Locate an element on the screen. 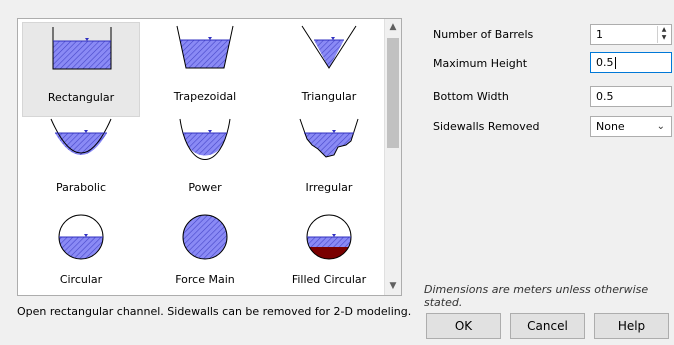 The height and width of the screenshot is (345, 674). shape-label: Rectangular is located at coordinates (81, 97).